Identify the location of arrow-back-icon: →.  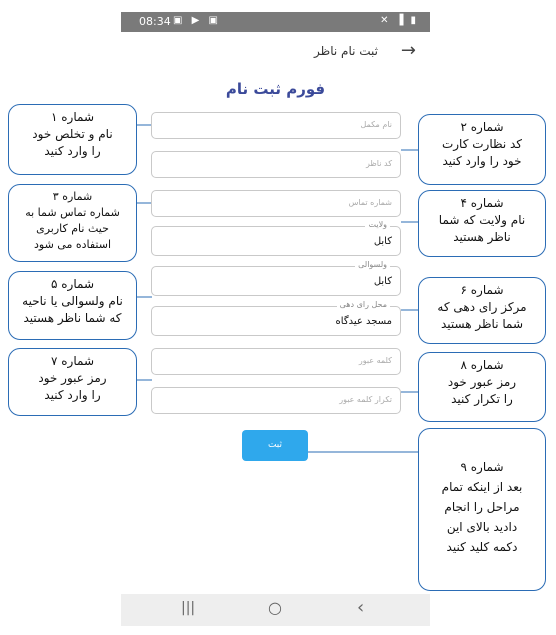
(408, 50).